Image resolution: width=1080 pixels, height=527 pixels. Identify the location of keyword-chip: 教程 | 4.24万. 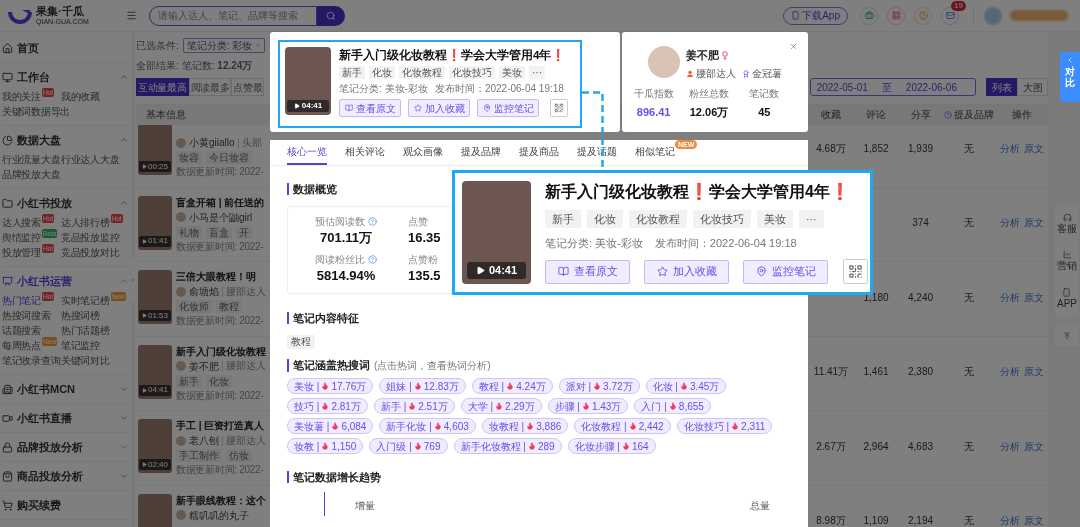
(512, 386).